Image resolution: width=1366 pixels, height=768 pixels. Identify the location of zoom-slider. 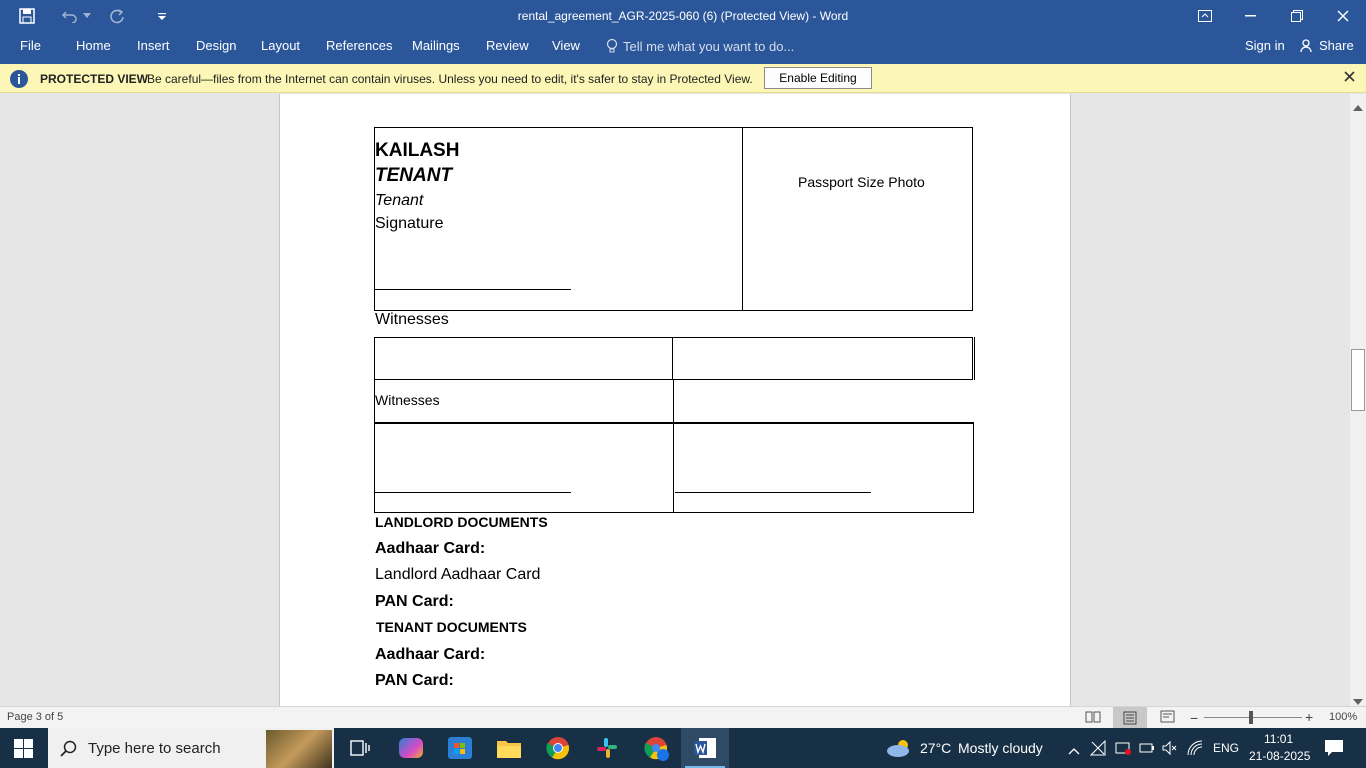
(1253, 717).